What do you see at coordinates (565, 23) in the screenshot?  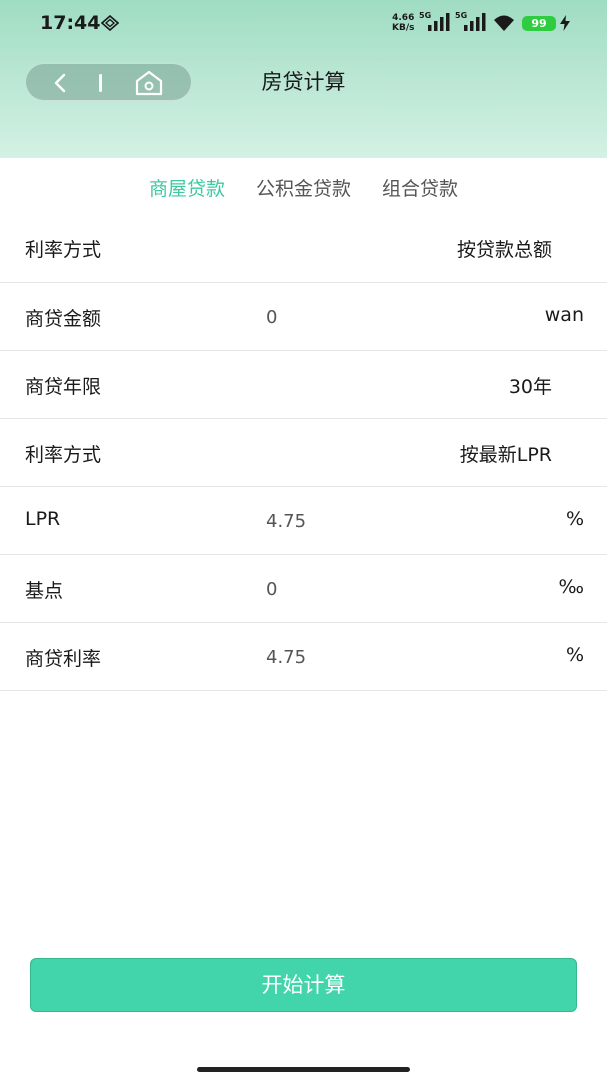 I see `charging-bolt-icon` at bounding box center [565, 23].